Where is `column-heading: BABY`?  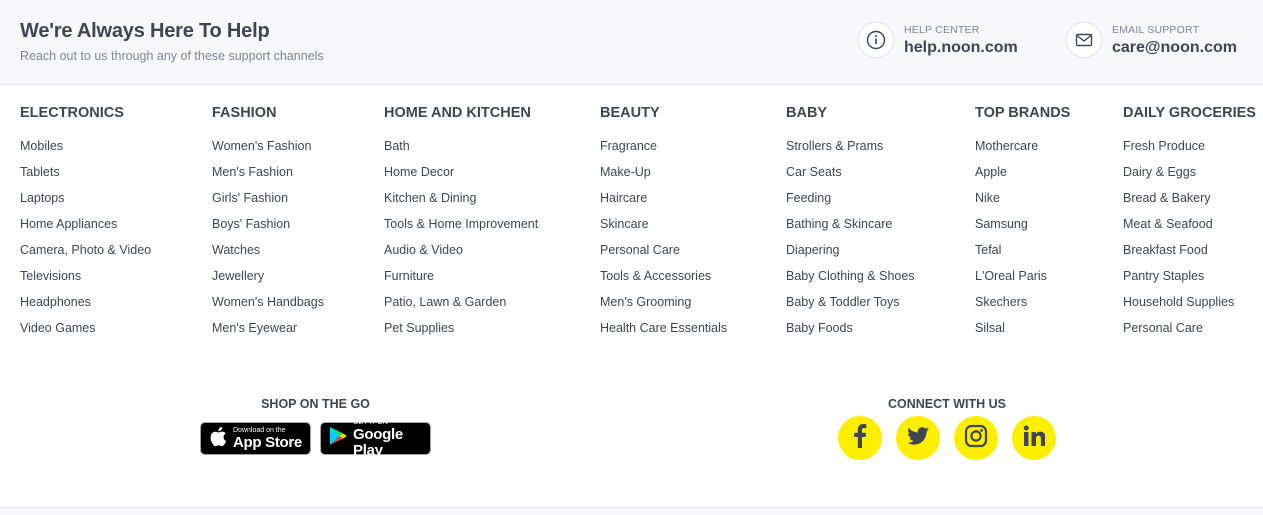 column-heading: BABY is located at coordinates (807, 113).